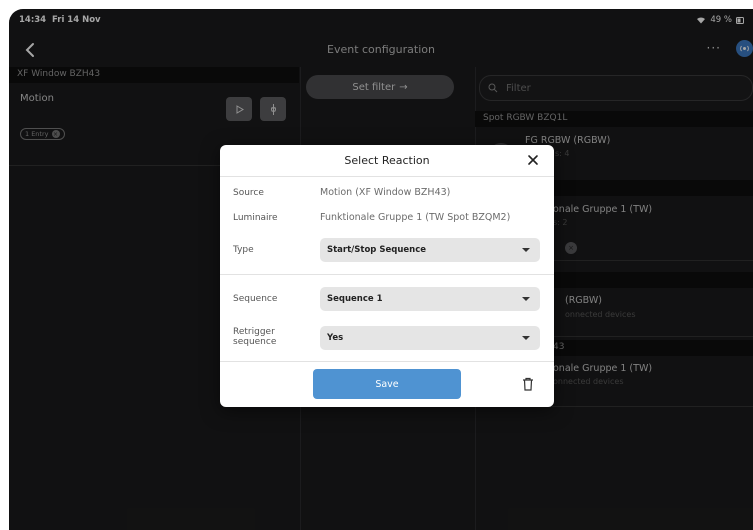 The image size is (753, 530). Describe the element at coordinates (387, 160) in the screenshot. I see `dialog-title: Select Reaction` at that location.